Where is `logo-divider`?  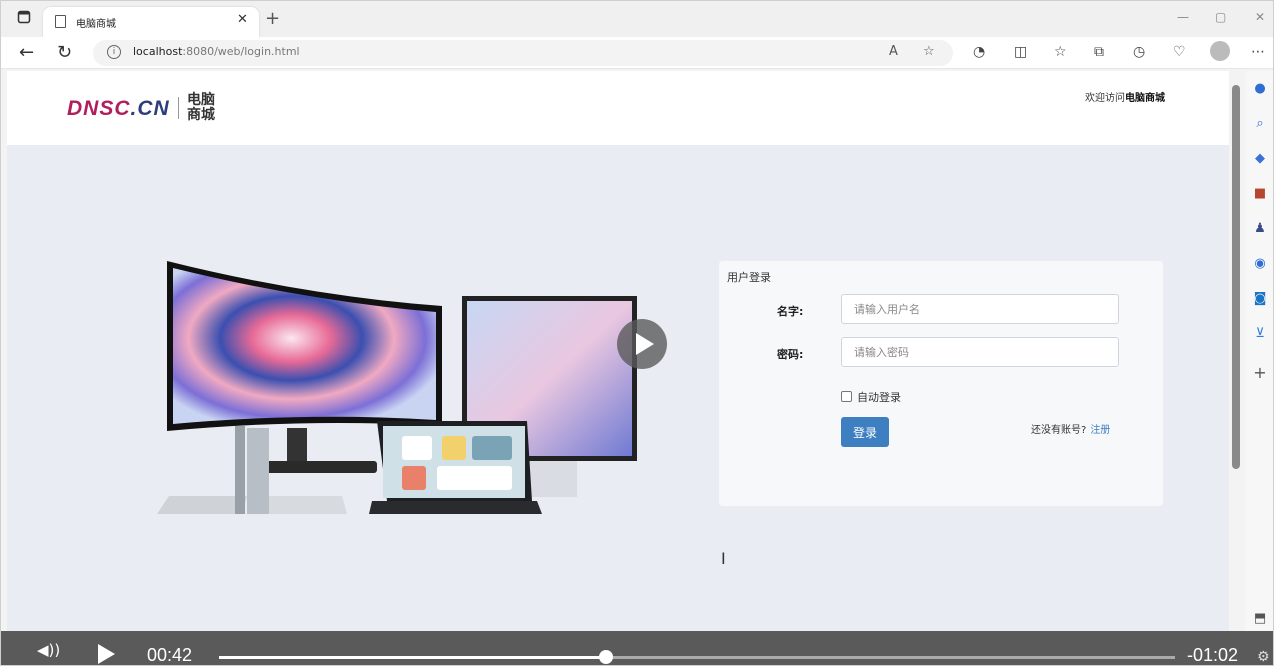 logo-divider is located at coordinates (178, 108).